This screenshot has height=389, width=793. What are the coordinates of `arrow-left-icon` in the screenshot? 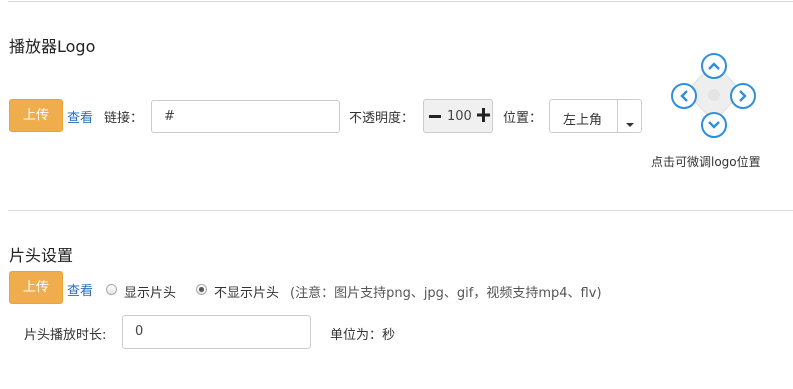 It's located at (684, 96).